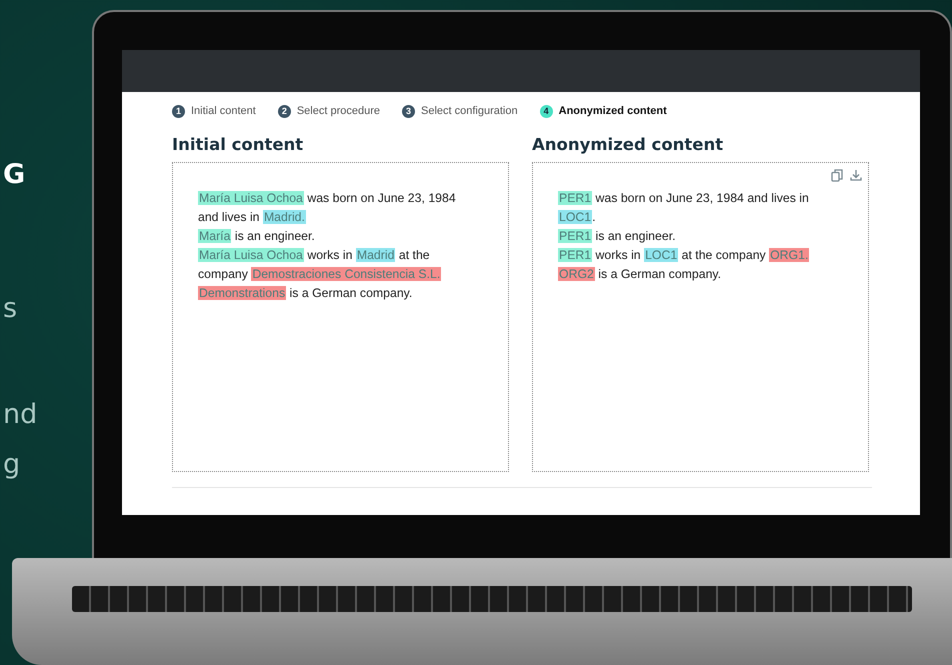  Describe the element at coordinates (469, 111) in the screenshot. I see `step-label: Select configuration` at that location.